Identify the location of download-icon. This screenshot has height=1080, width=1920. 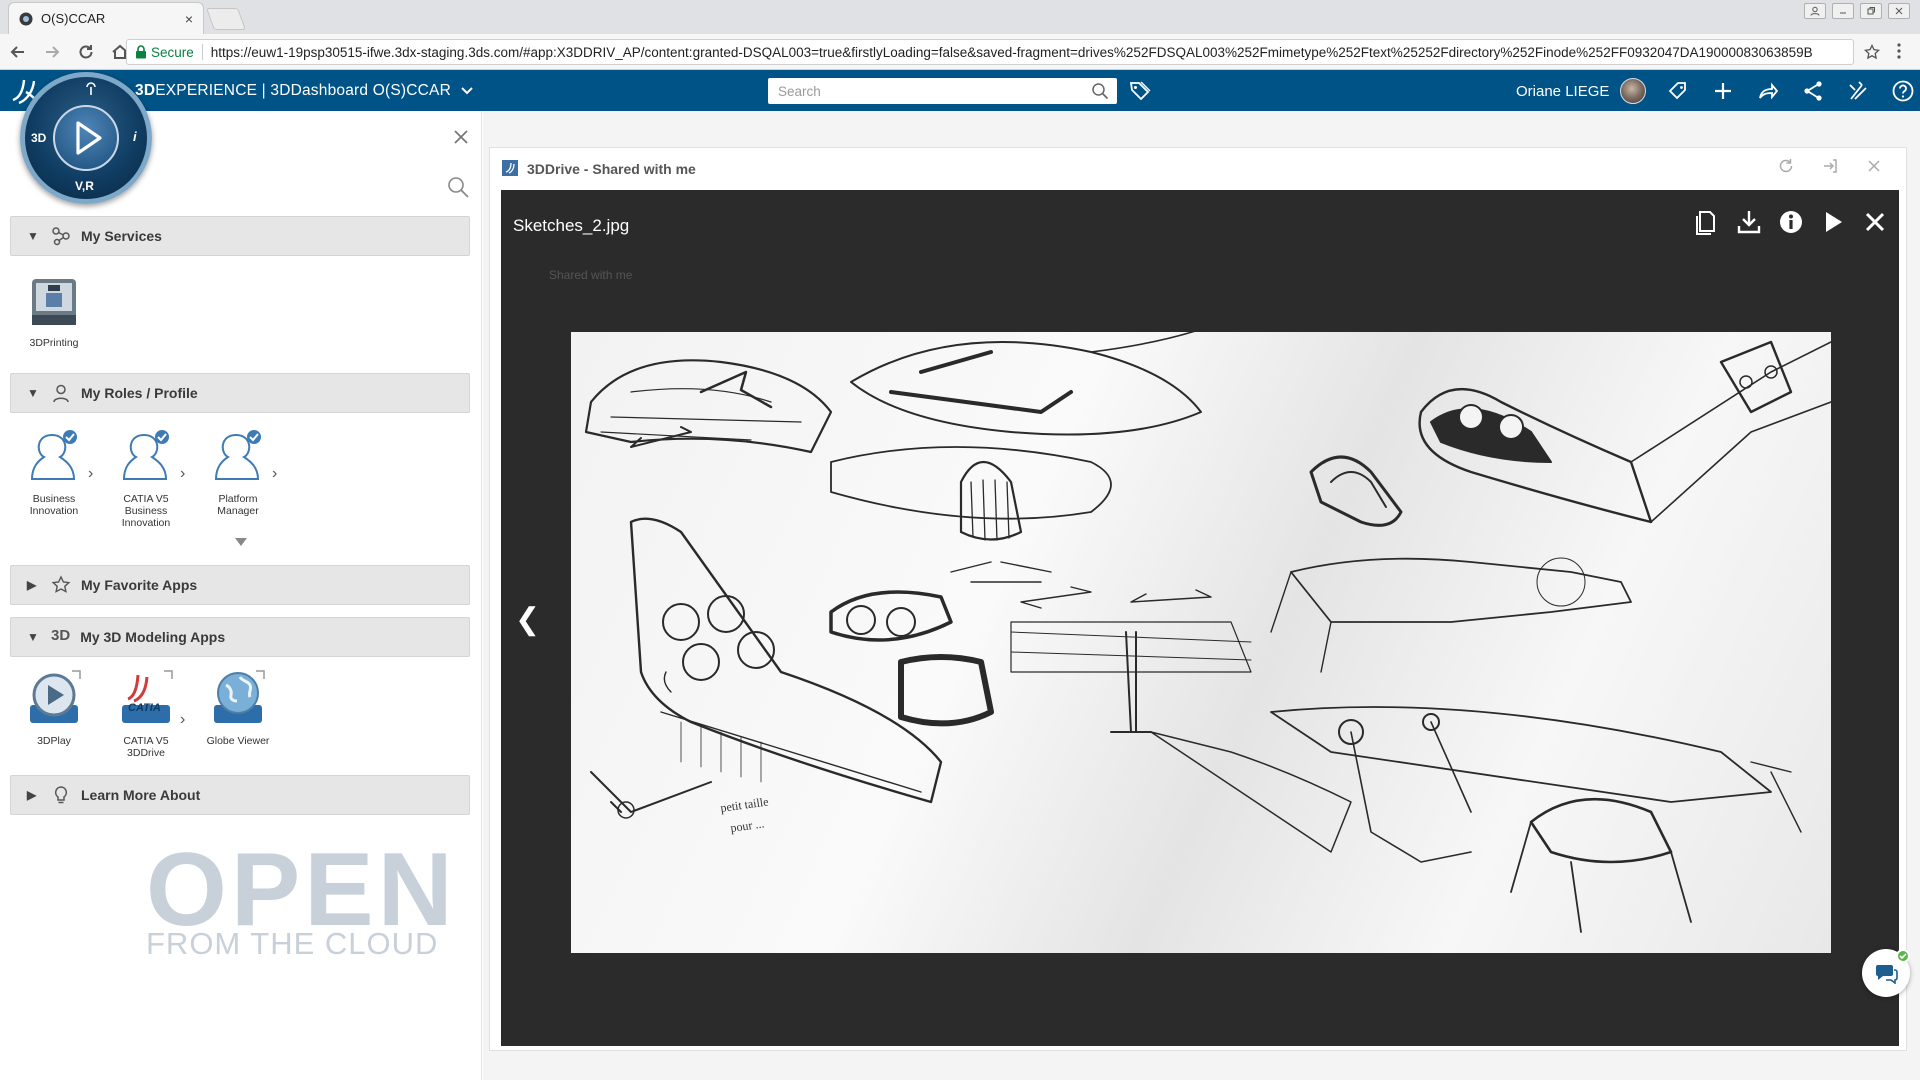
(1749, 222).